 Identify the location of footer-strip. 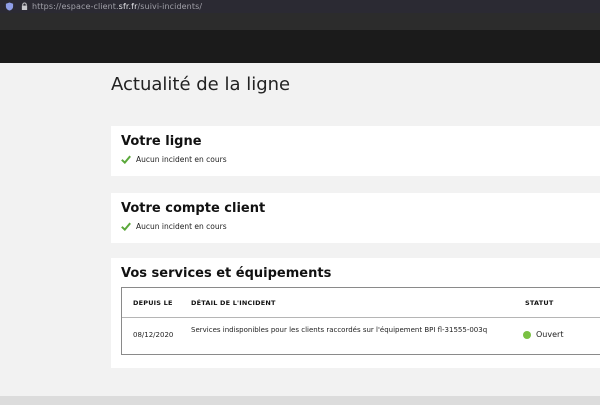
(300, 400).